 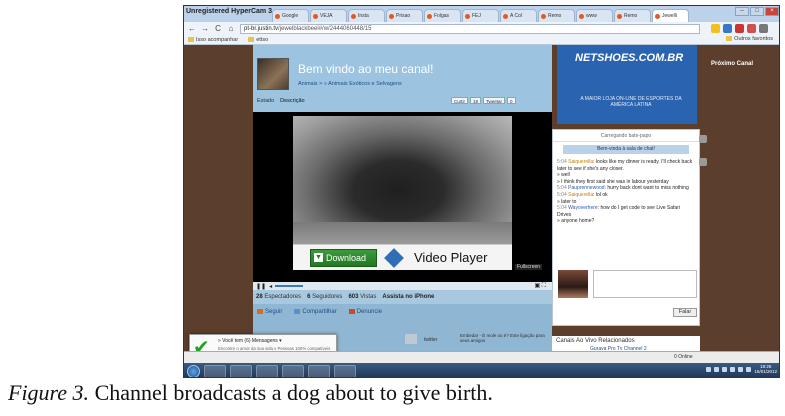 I want to click on minimize-icon: –, so click(x=742, y=11).